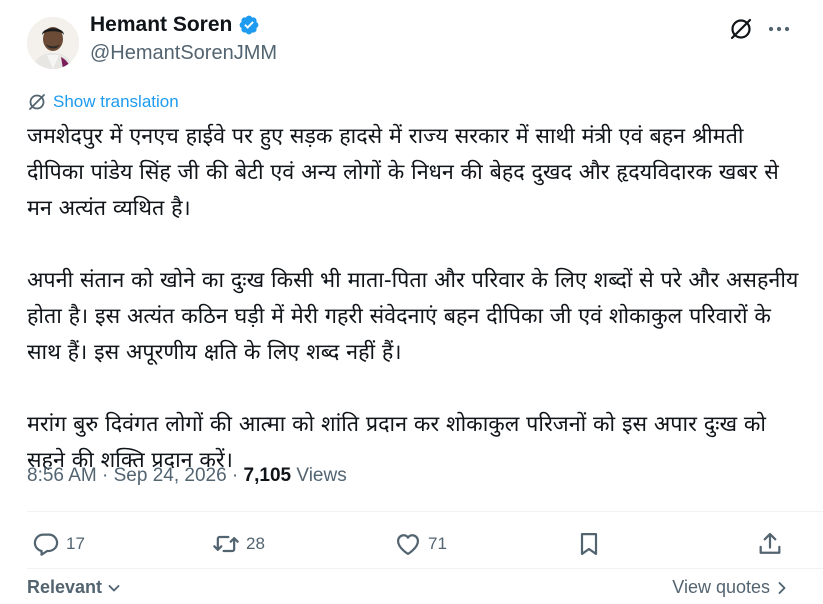 The height and width of the screenshot is (604, 823). Describe the element at coordinates (255, 543) in the screenshot. I see `repost-count: 28` at that location.